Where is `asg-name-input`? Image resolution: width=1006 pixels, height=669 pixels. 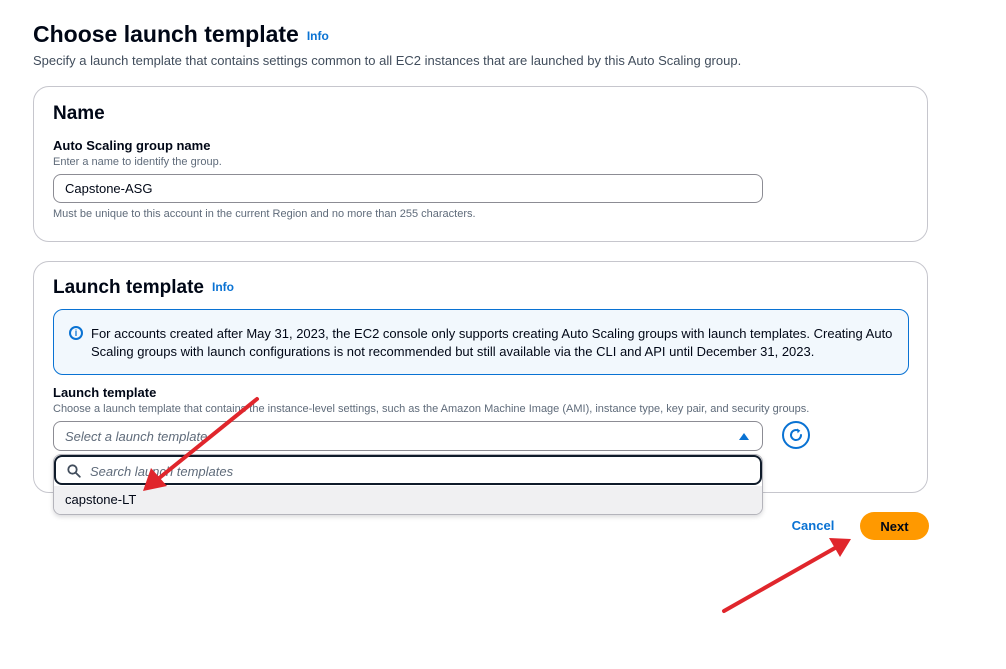 asg-name-input is located at coordinates (408, 188).